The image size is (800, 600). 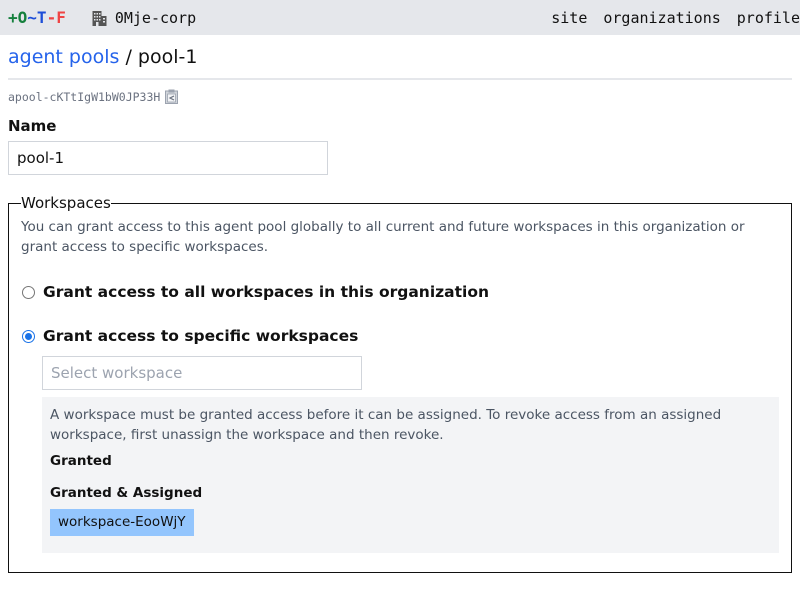 What do you see at coordinates (172, 96) in the screenshot?
I see `clipboard-icon` at bounding box center [172, 96].